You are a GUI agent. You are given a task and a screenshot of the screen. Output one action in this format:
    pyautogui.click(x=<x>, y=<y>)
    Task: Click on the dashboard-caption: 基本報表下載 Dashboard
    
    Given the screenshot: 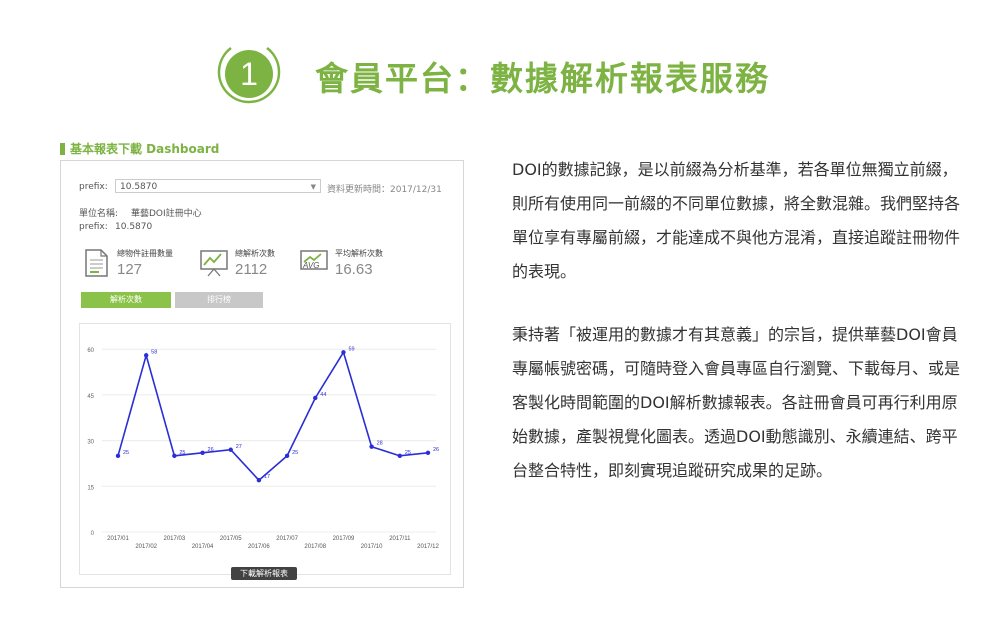 What is the action you would take?
    pyautogui.click(x=139, y=148)
    